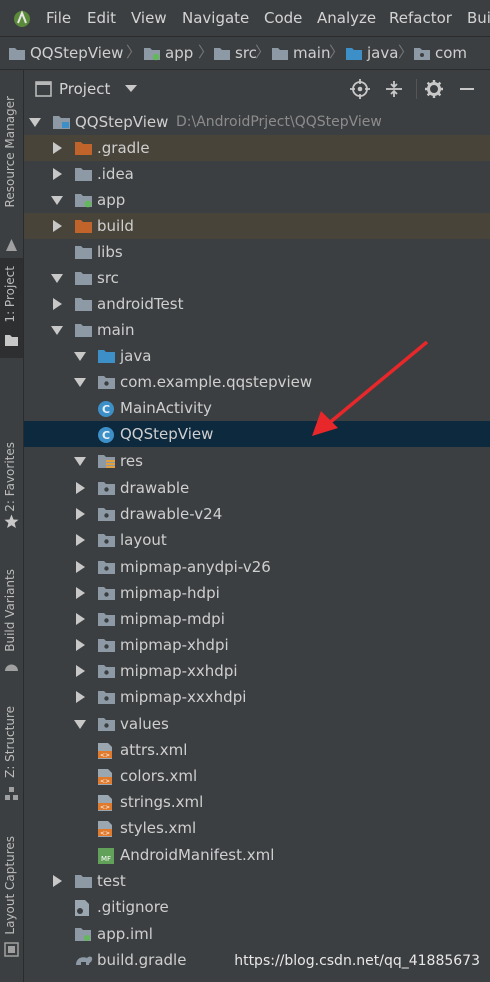  Describe the element at coordinates (440, 53) in the screenshot. I see `breadcrumb-item-com: com` at that location.